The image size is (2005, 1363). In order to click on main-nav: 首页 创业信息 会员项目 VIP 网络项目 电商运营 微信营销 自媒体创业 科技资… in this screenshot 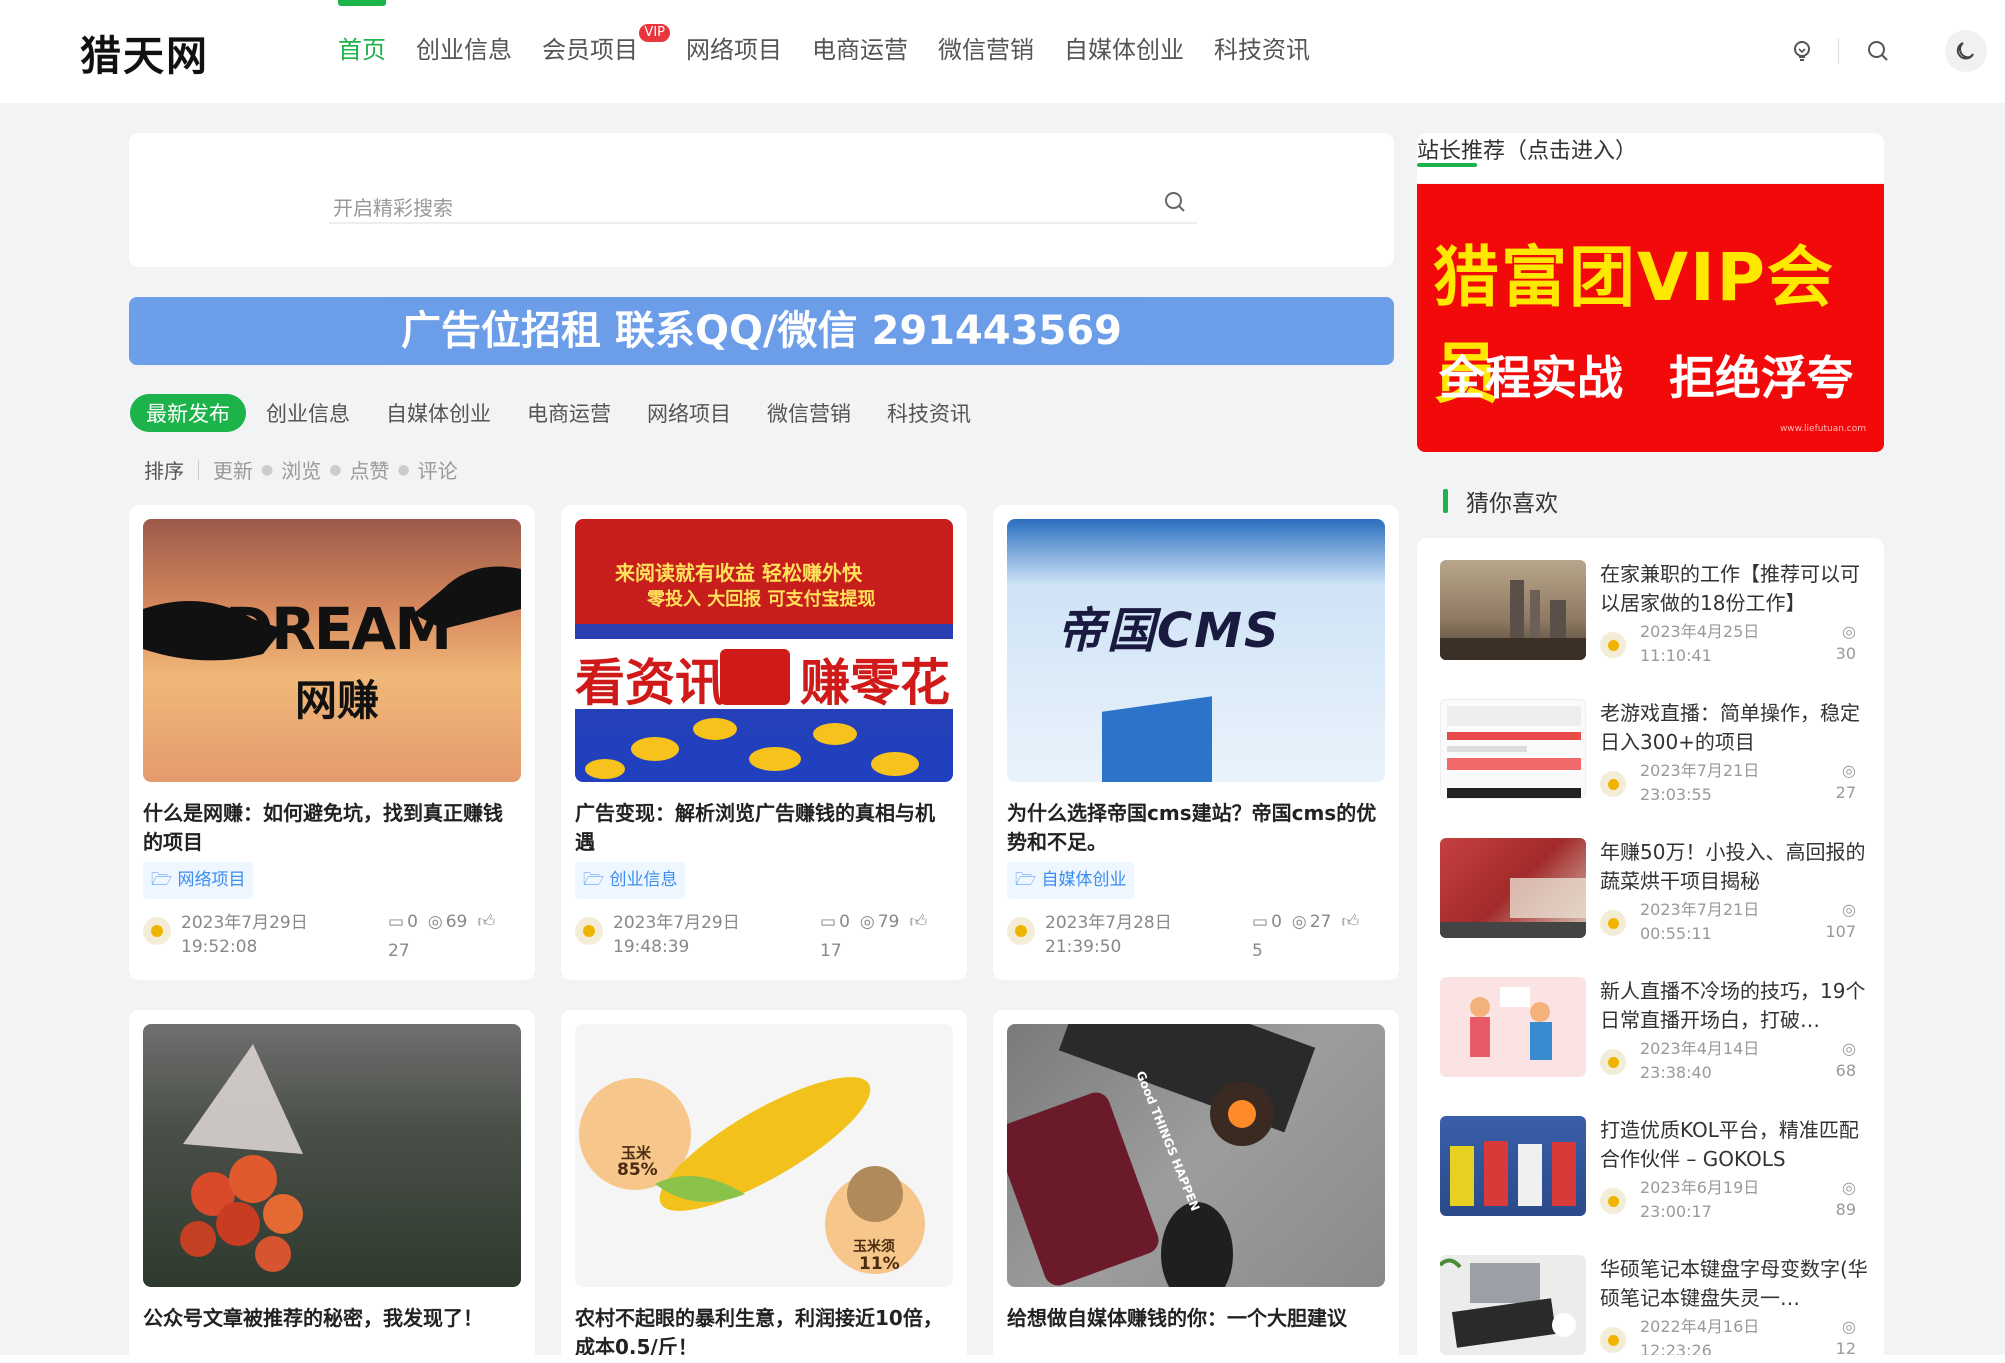, I will do `click(839, 35)`.